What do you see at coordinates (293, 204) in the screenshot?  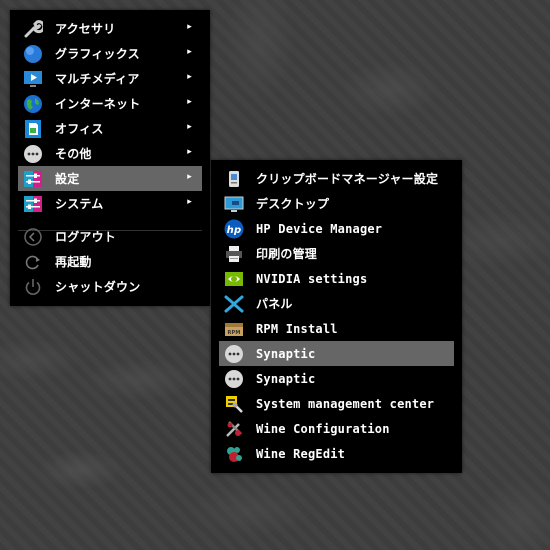 I see `submenu-item-label: デスクトップ` at bounding box center [293, 204].